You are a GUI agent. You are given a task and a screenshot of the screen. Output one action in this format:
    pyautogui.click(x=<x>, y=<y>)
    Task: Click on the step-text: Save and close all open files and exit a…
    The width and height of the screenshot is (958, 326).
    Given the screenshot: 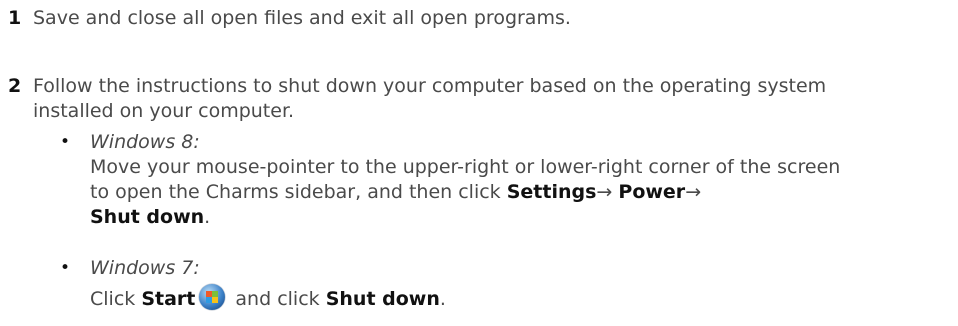 What is the action you would take?
    pyautogui.click(x=302, y=18)
    